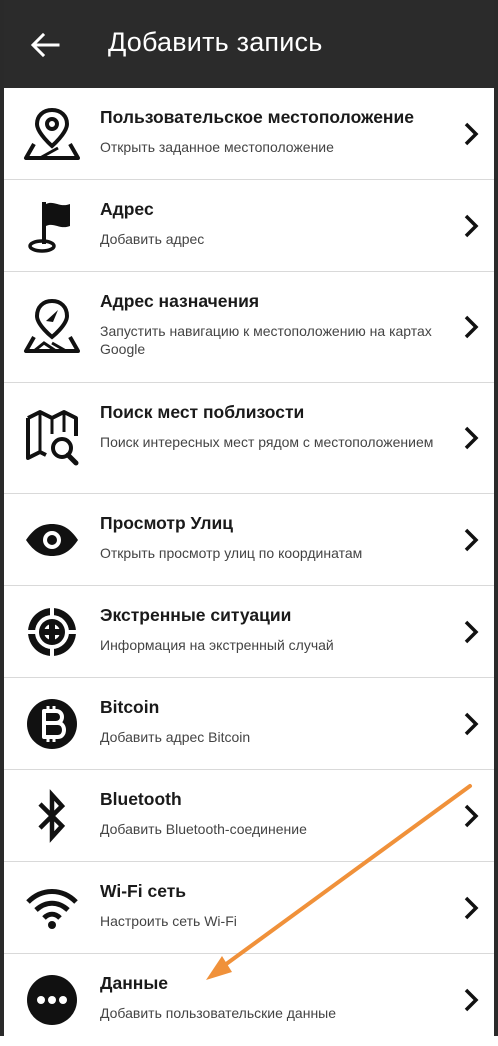  I want to click on item-subtitle: Добавить пользовательские данные, so click(218, 1013).